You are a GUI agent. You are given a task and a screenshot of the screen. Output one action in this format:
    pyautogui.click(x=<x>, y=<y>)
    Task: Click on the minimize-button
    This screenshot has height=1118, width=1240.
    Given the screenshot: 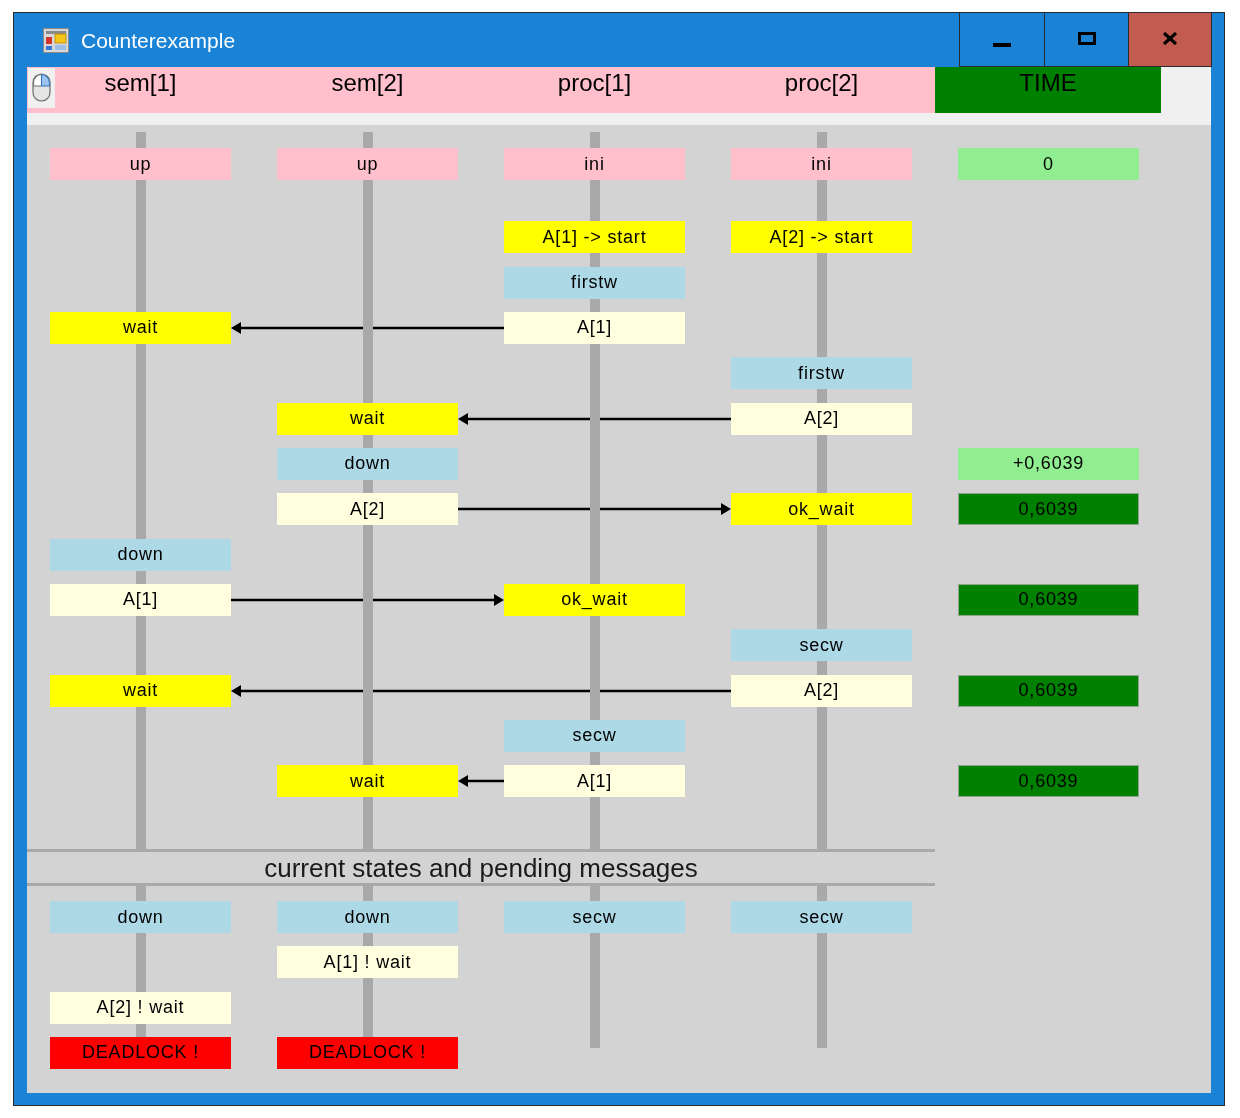 What is the action you would take?
    pyautogui.click(x=1001, y=40)
    